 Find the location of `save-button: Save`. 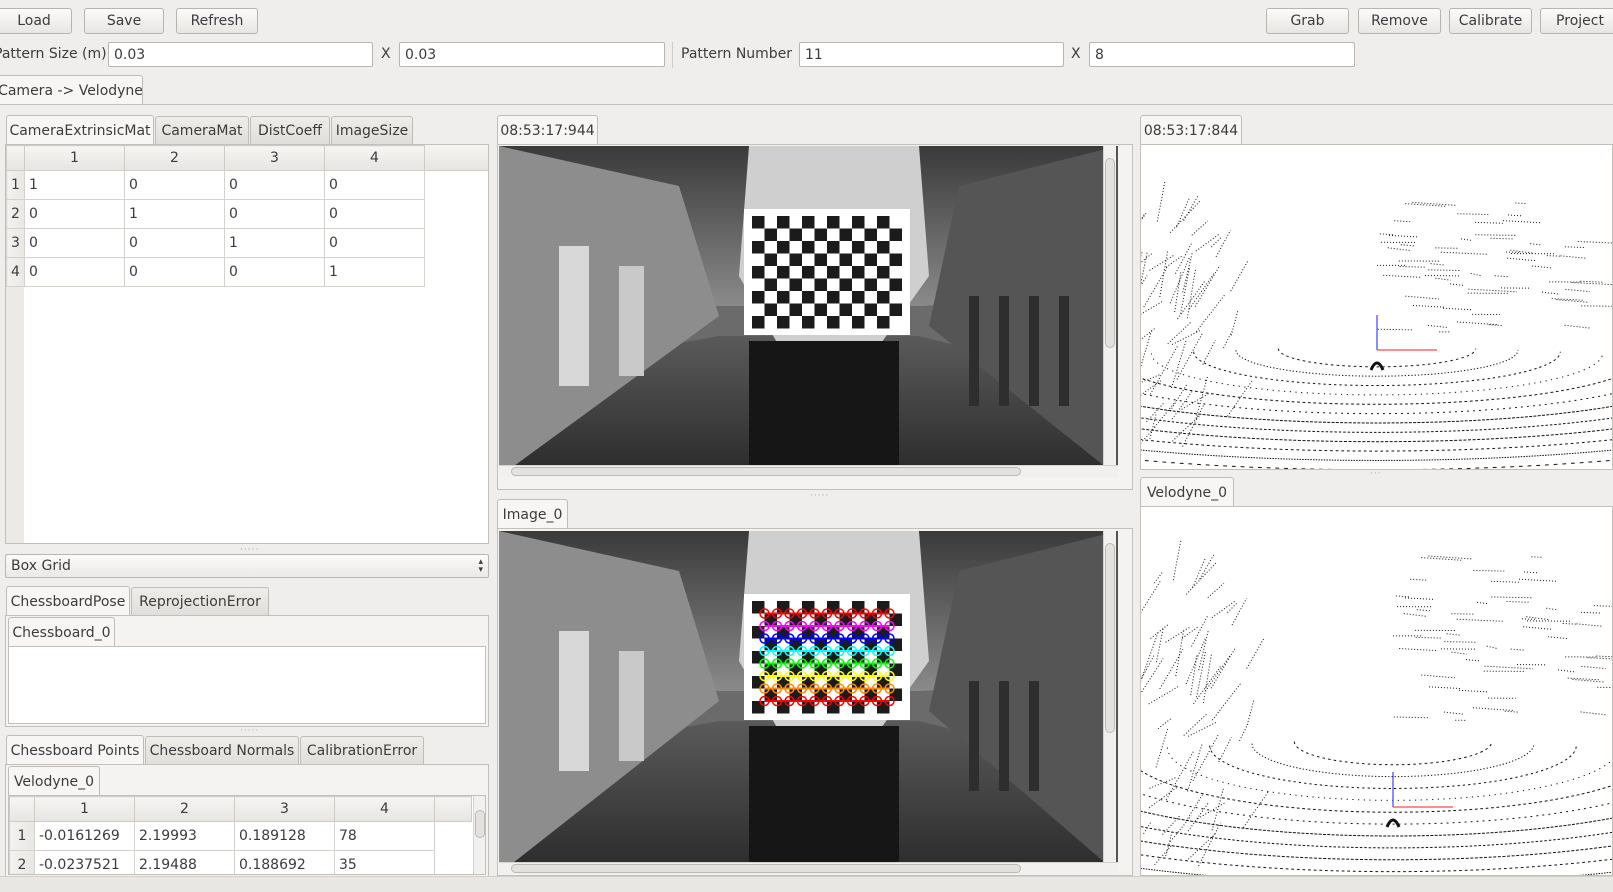

save-button: Save is located at coordinates (124, 21).